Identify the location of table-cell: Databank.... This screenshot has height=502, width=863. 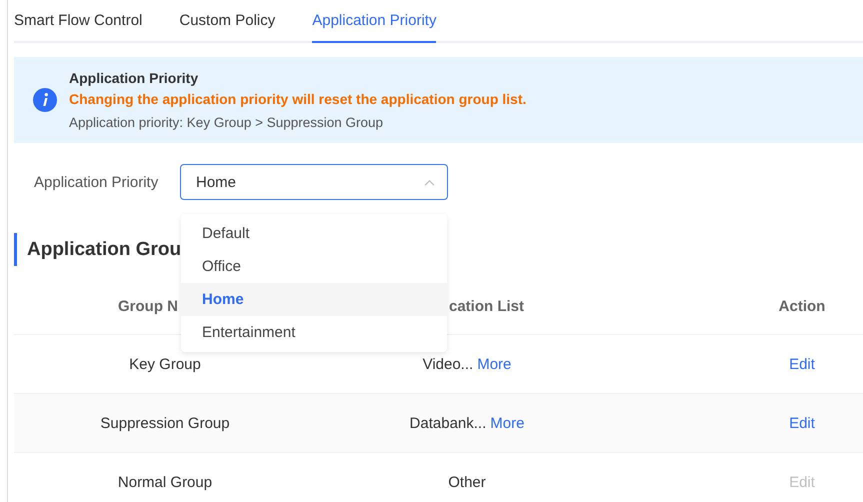
(448, 423).